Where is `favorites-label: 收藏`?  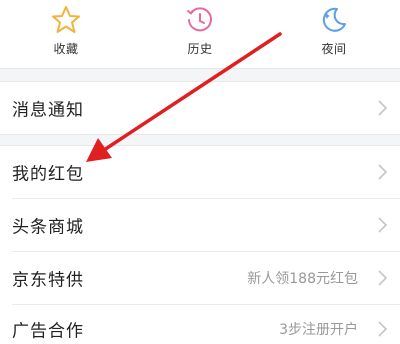 favorites-label: 收藏 is located at coordinates (66, 49).